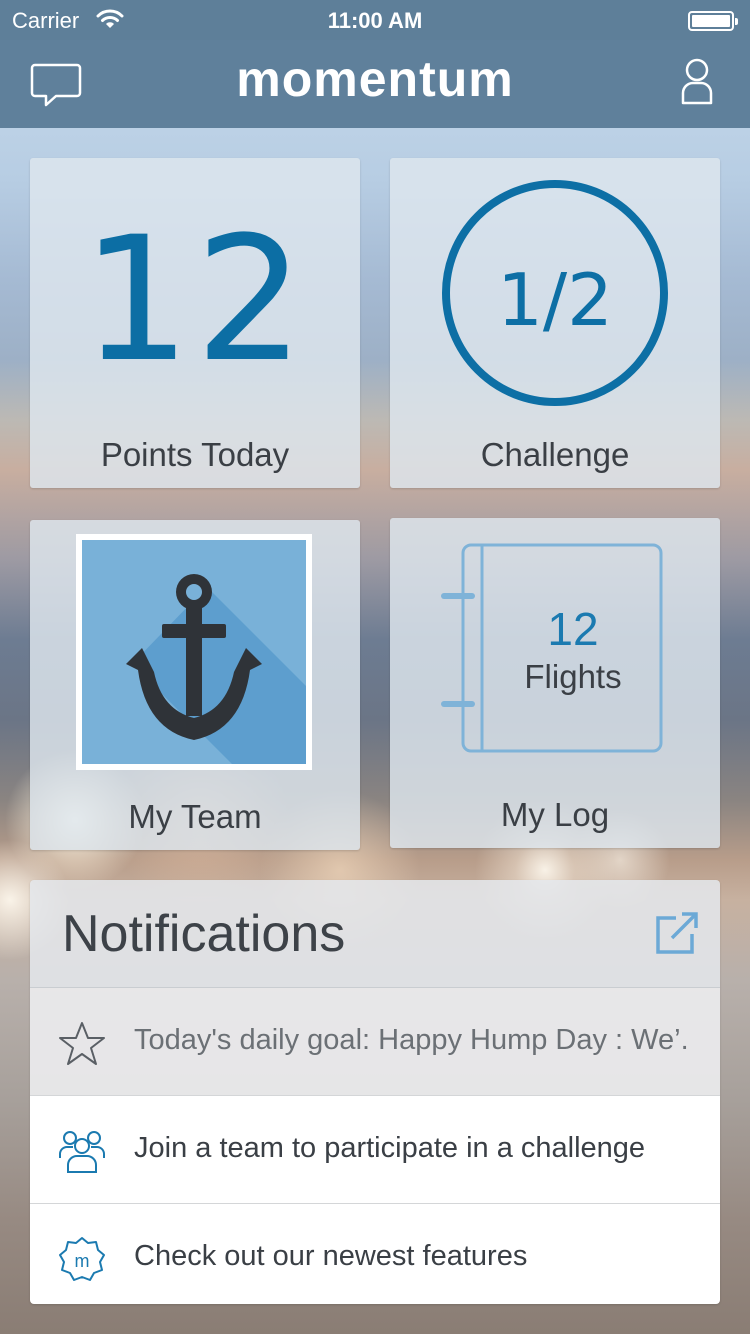  What do you see at coordinates (713, 21) in the screenshot?
I see `battery-icon` at bounding box center [713, 21].